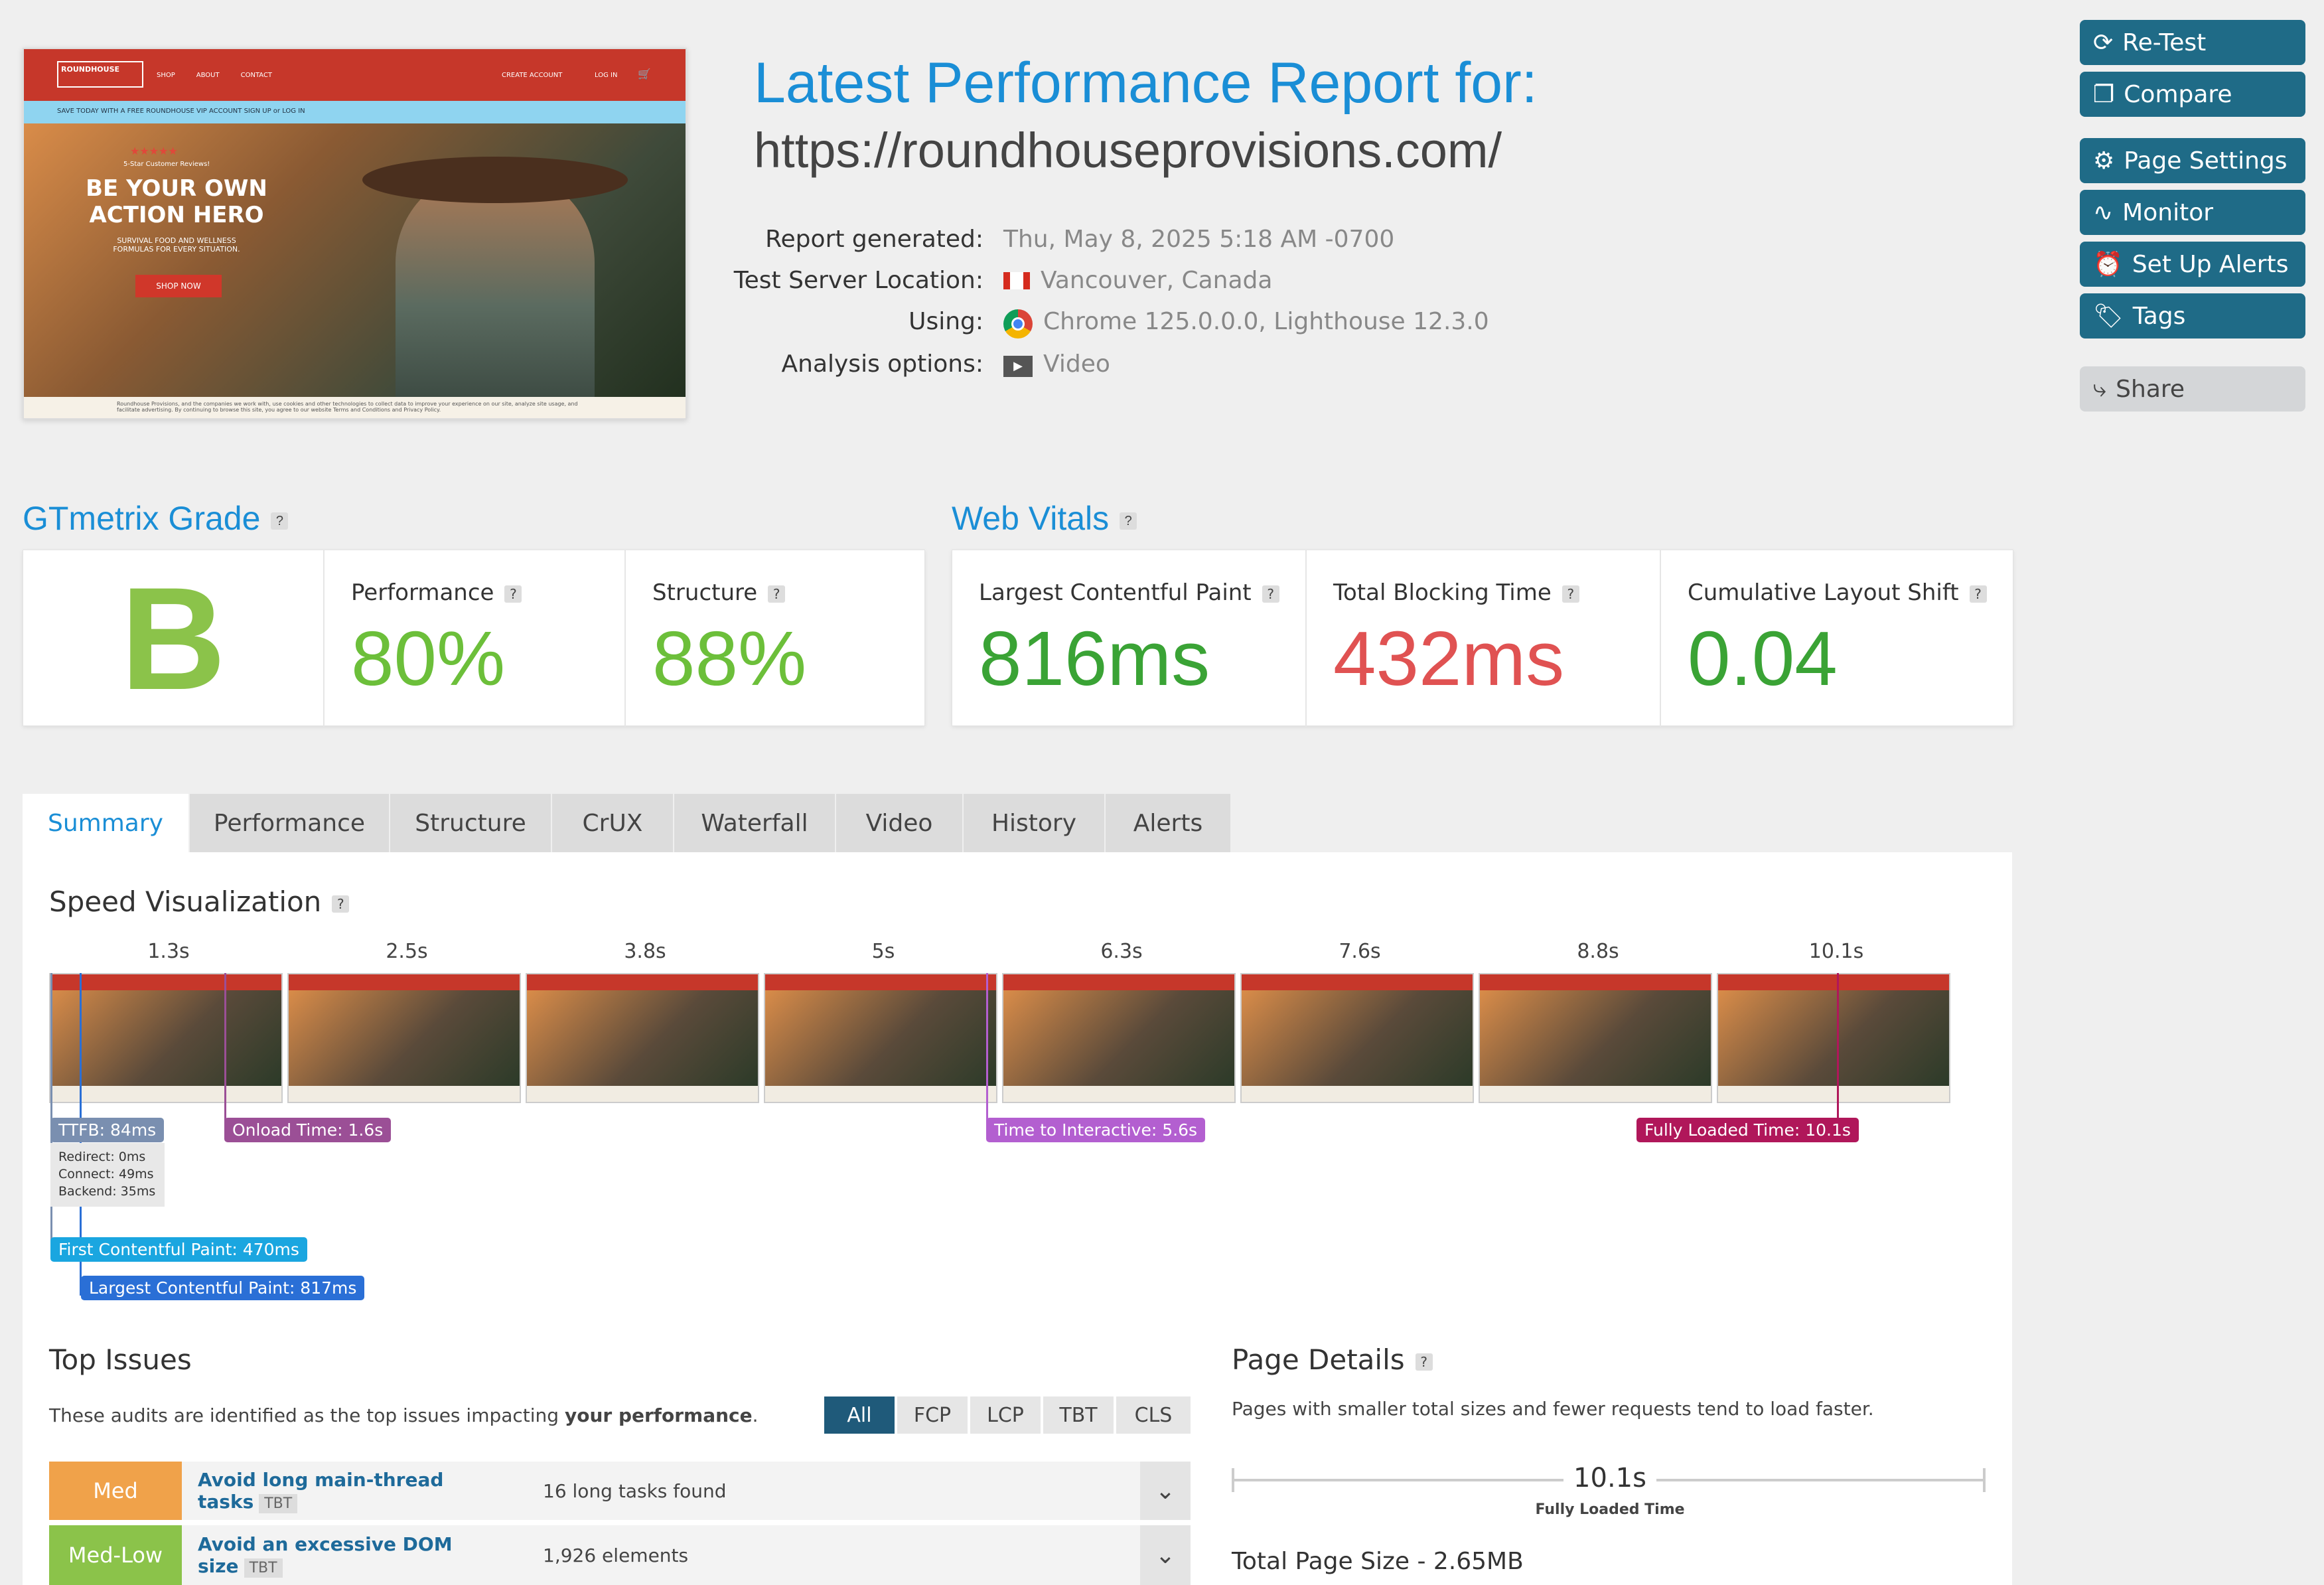 Image resolution: width=2324 pixels, height=1585 pixels. What do you see at coordinates (1146, 83) in the screenshot?
I see `report-title: Latest Performance Report for:` at bounding box center [1146, 83].